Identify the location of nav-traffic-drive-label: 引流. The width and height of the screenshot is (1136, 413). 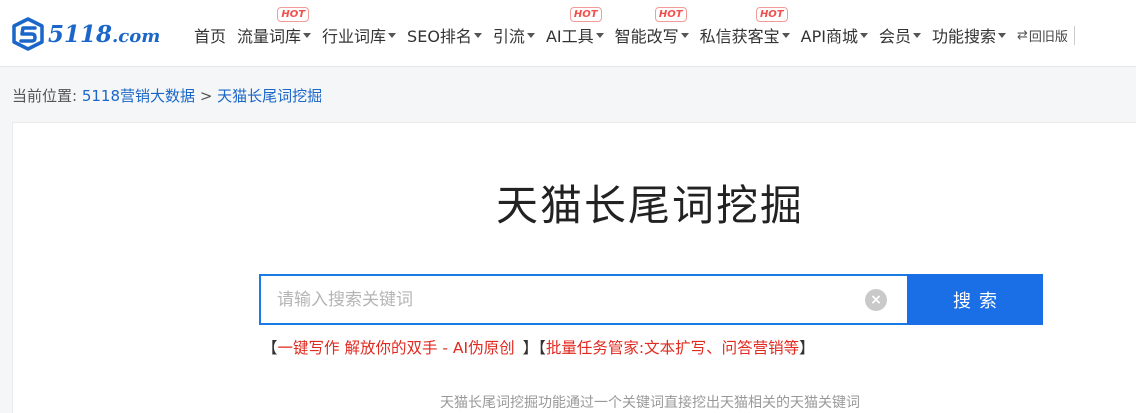
(508, 36).